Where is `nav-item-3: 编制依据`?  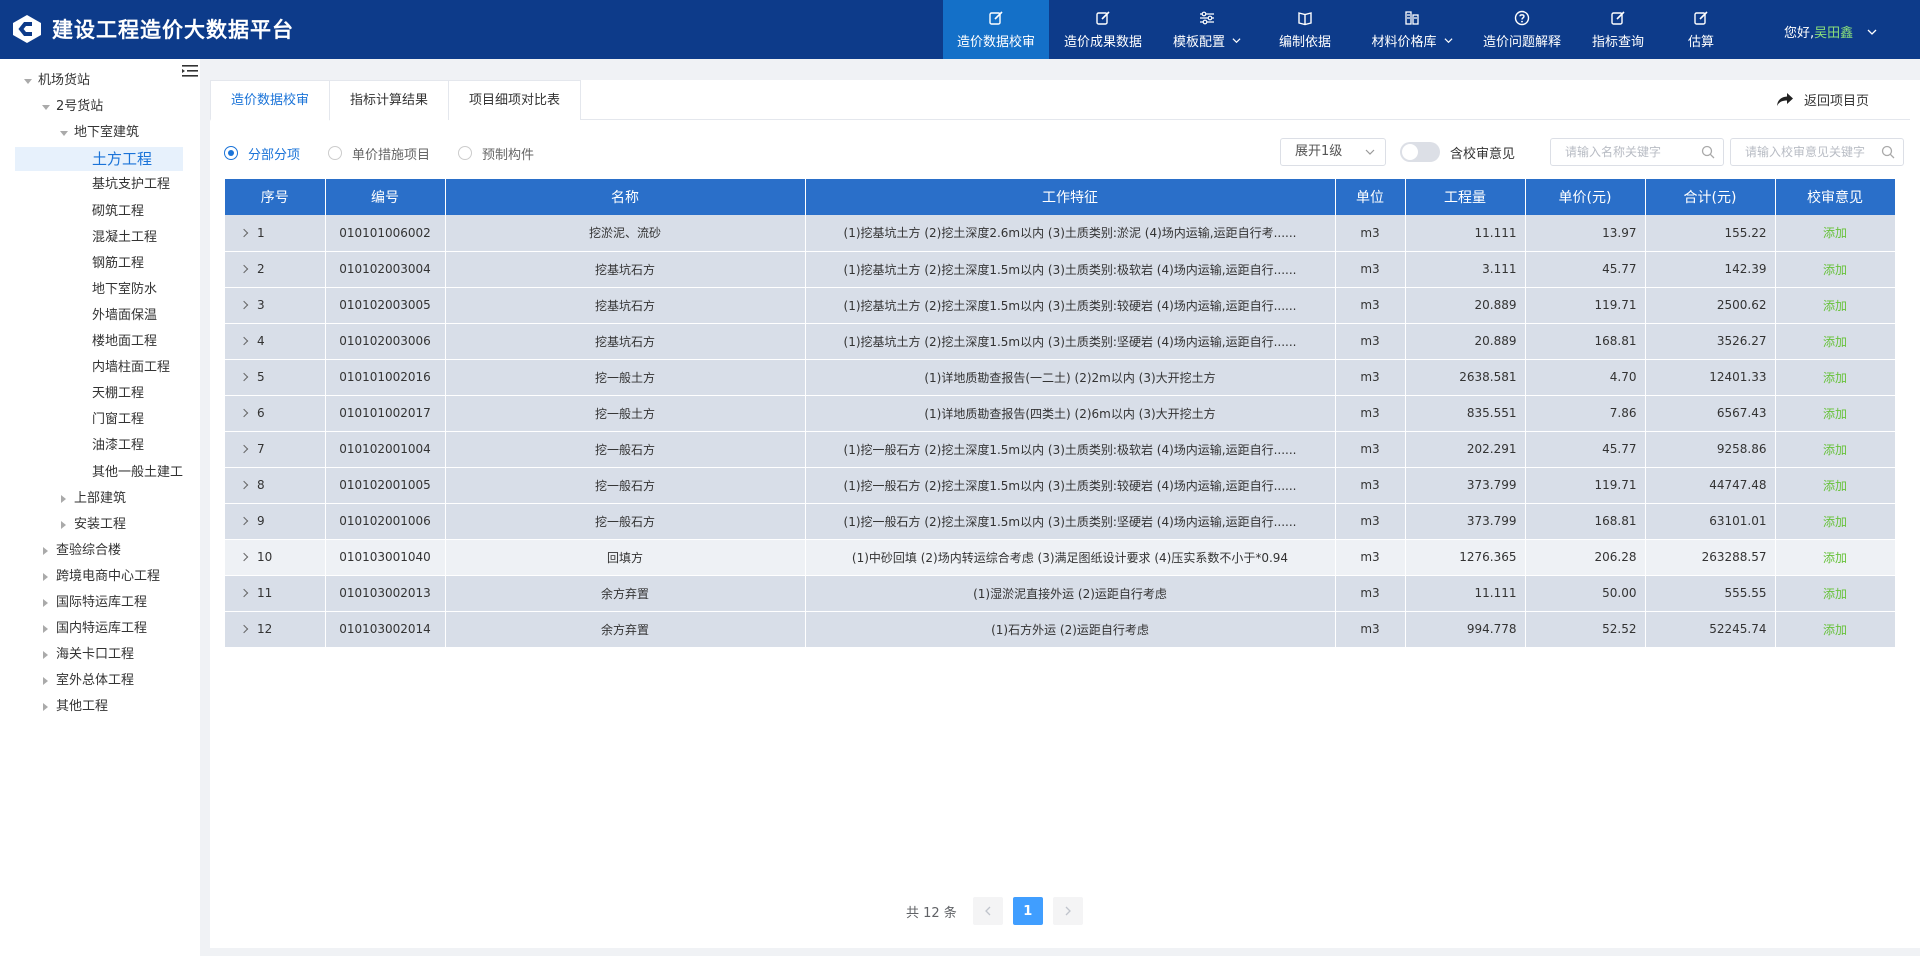 nav-item-3: 编制依据 is located at coordinates (1305, 29).